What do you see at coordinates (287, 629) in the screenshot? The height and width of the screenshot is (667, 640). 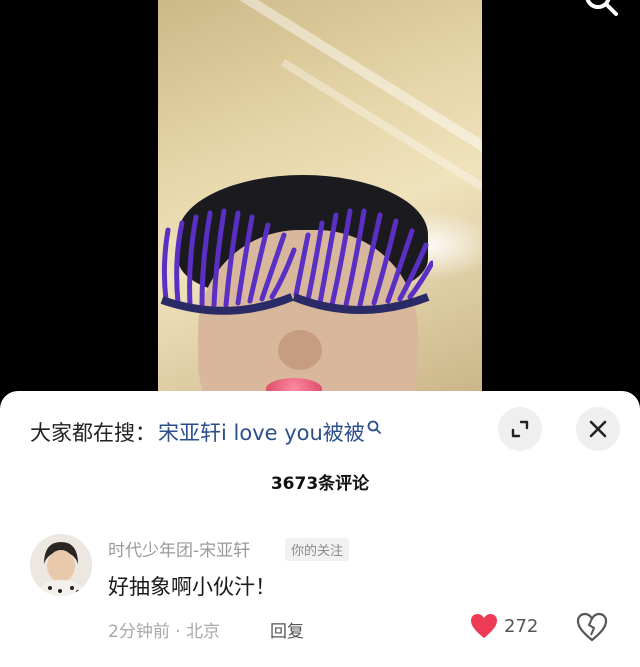 I see `reply-button: 回复` at bounding box center [287, 629].